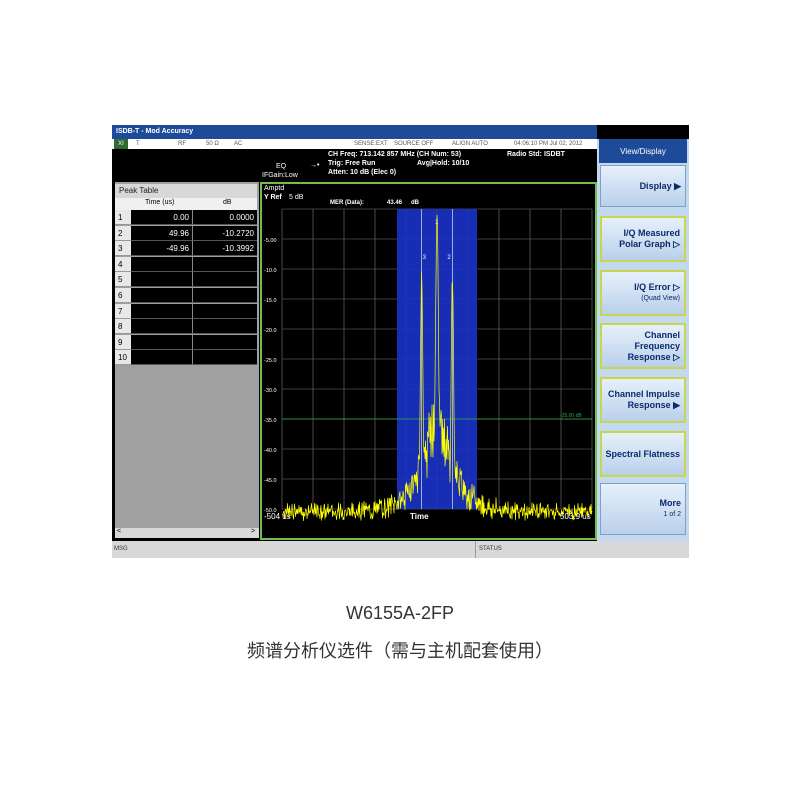 The width and height of the screenshot is (800, 800). What do you see at coordinates (395, 154) in the screenshot?
I see `ch-freq: CH Freq: 713.142 857 MHz (CH Num: 53)` at bounding box center [395, 154].